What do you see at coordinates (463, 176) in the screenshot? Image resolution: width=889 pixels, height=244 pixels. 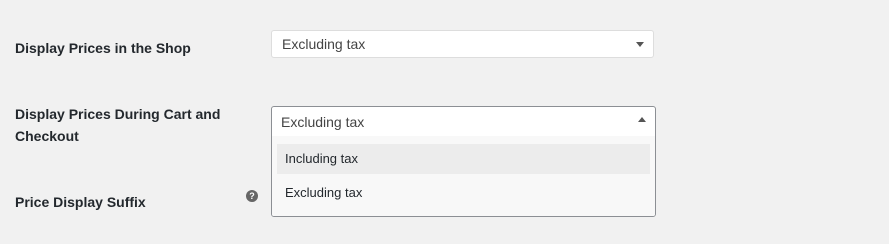 I see `cart-prices-options-list: Including tax Excluding tax` at bounding box center [463, 176].